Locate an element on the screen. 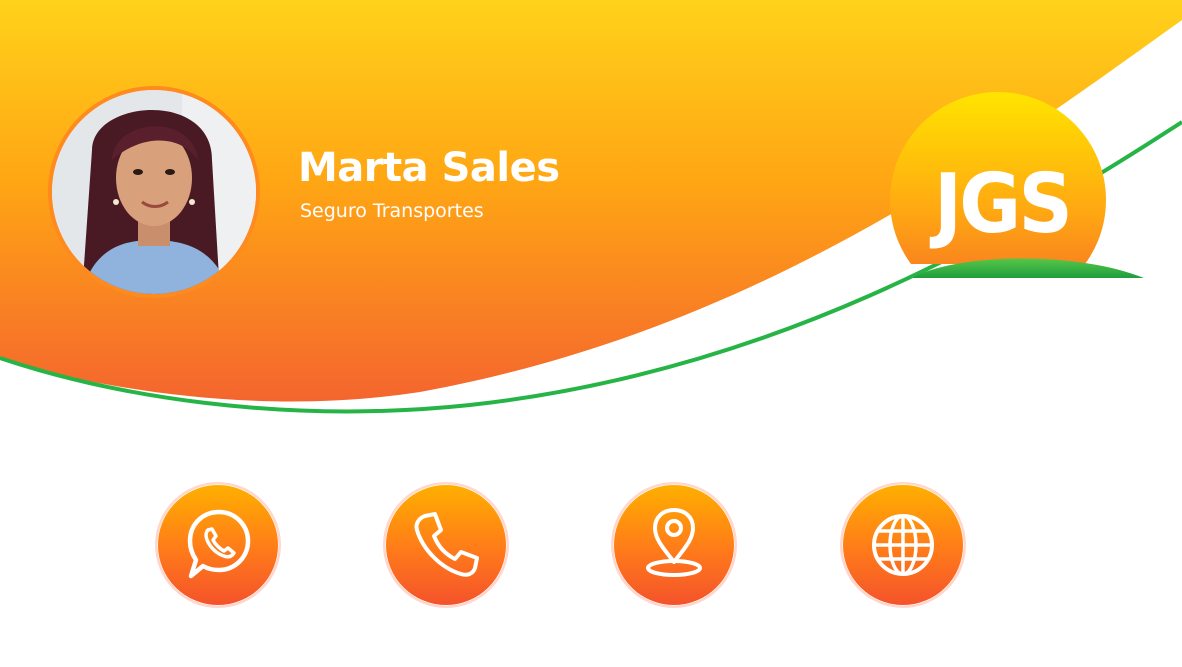  profile-photo is located at coordinates (154, 192).